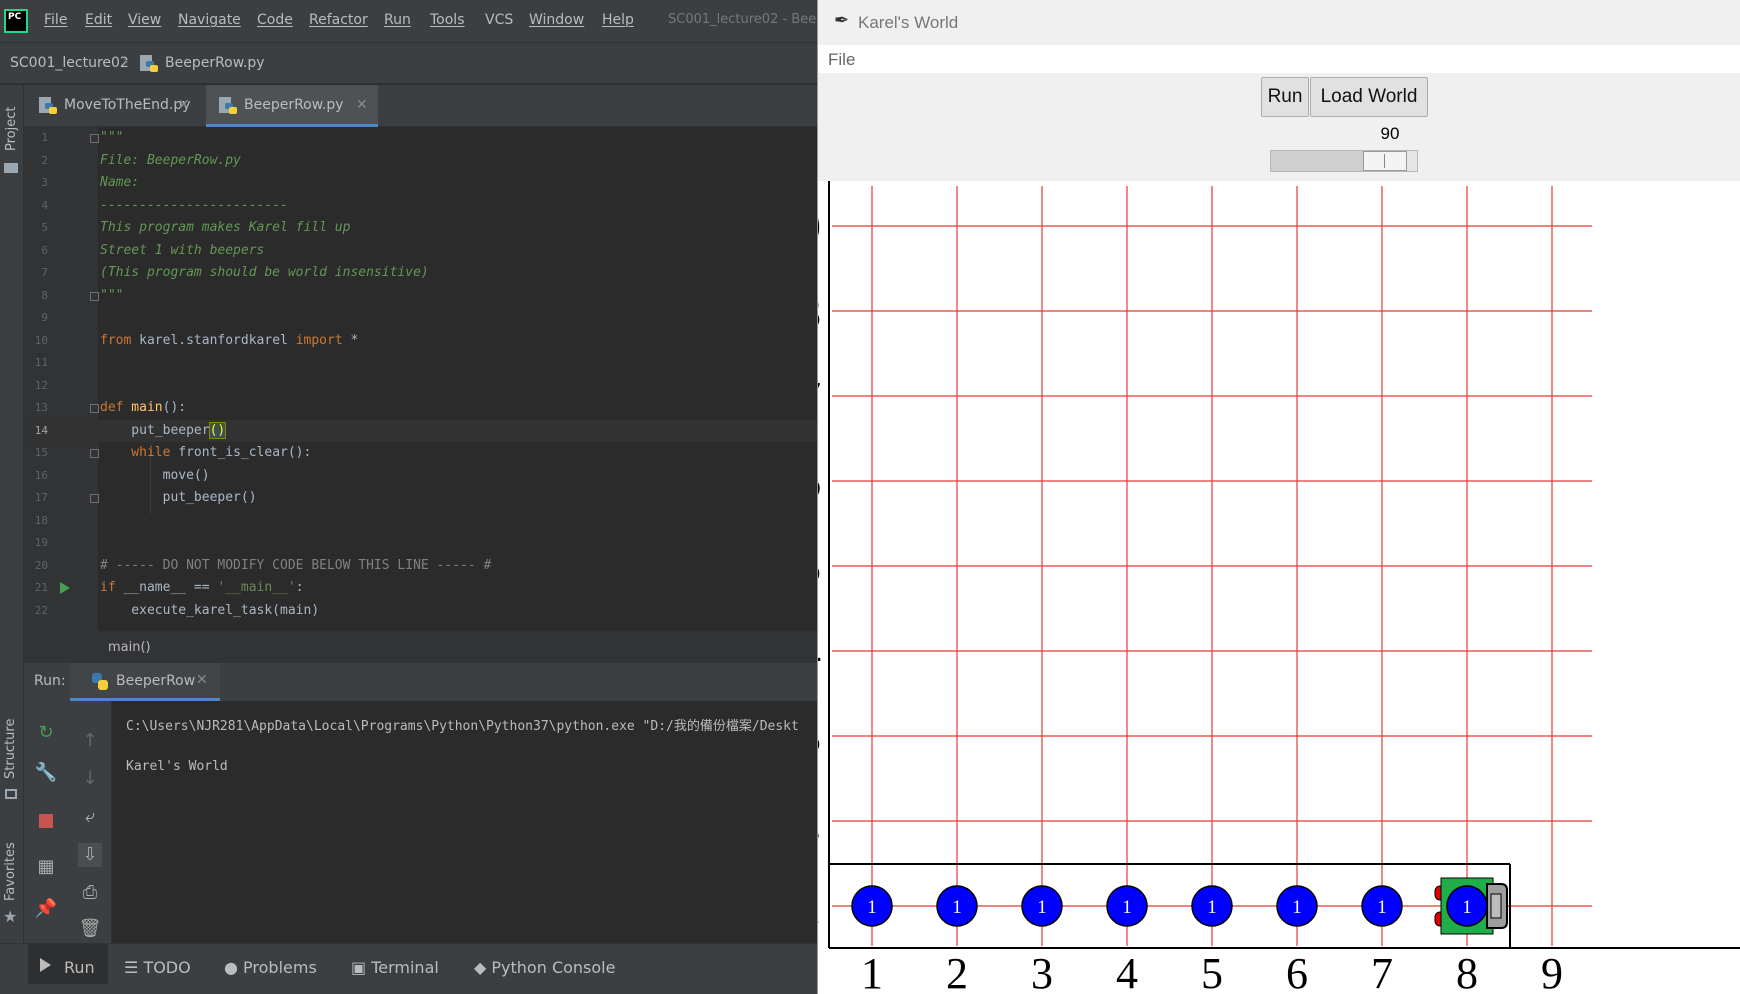 The width and height of the screenshot is (1740, 994). Describe the element at coordinates (447, 20) in the screenshot. I see `menu-tools: Tools` at that location.